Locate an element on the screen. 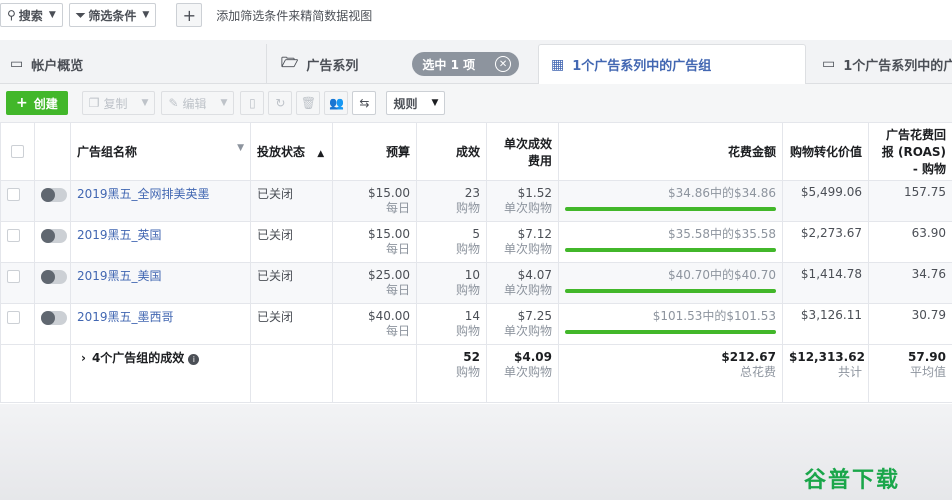  tab-ads: ▭ 1个广告系列中的广 is located at coordinates (882, 64).